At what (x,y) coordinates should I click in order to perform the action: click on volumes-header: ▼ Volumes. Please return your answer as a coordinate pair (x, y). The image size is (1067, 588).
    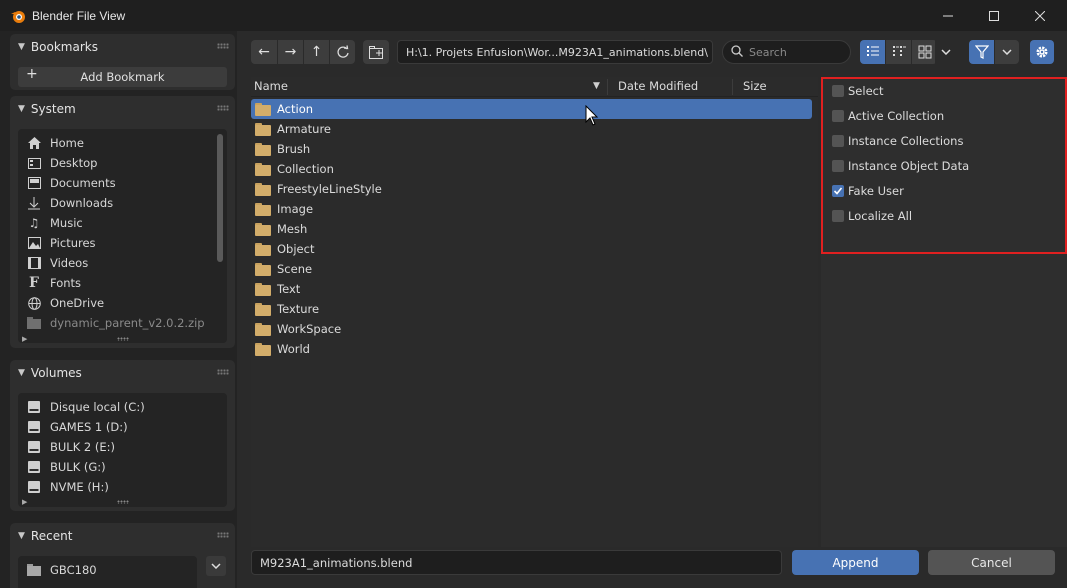
    Looking at the image, I should click on (122, 373).